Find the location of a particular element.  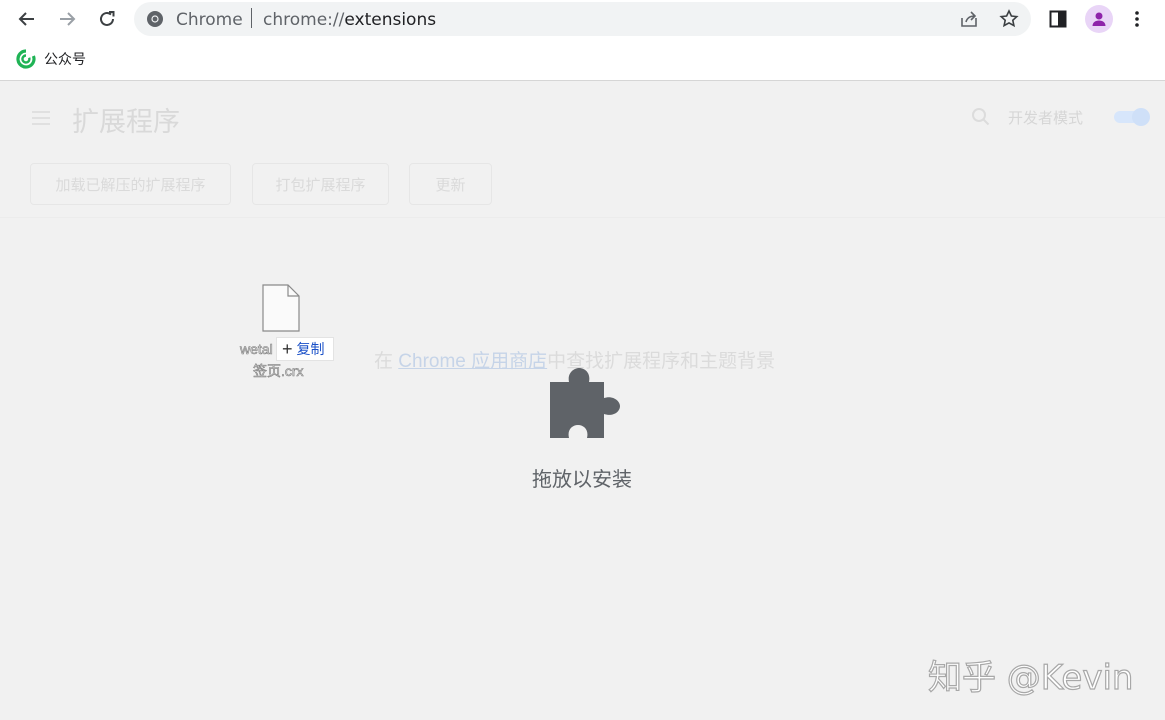

share-icon is located at coordinates (969, 19).